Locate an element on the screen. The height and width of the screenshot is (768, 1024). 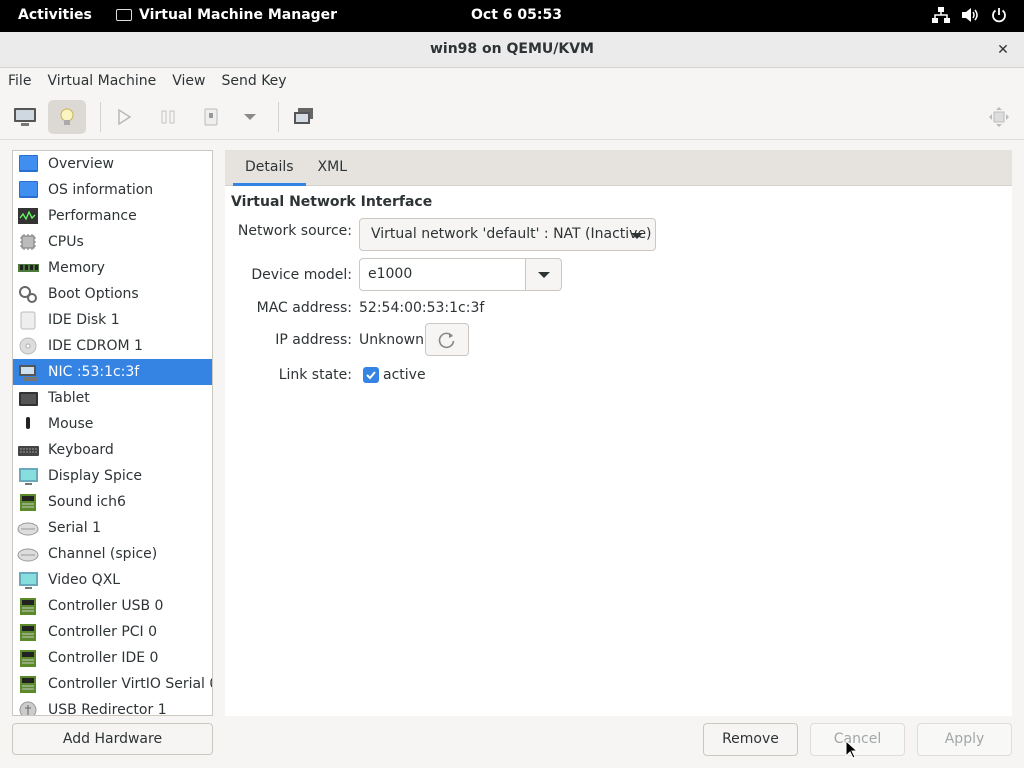
hardware-list-item: USB Redirector 1 is located at coordinates (112, 706).